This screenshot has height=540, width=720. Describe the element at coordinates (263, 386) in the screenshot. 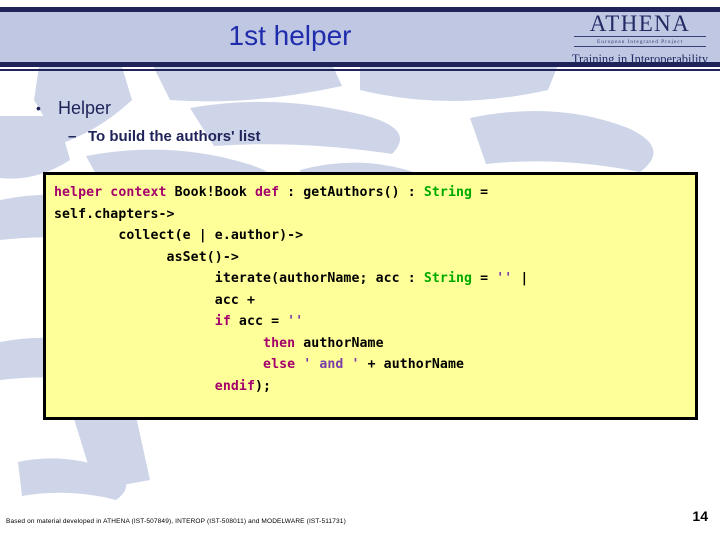

I see `code-token: );` at that location.